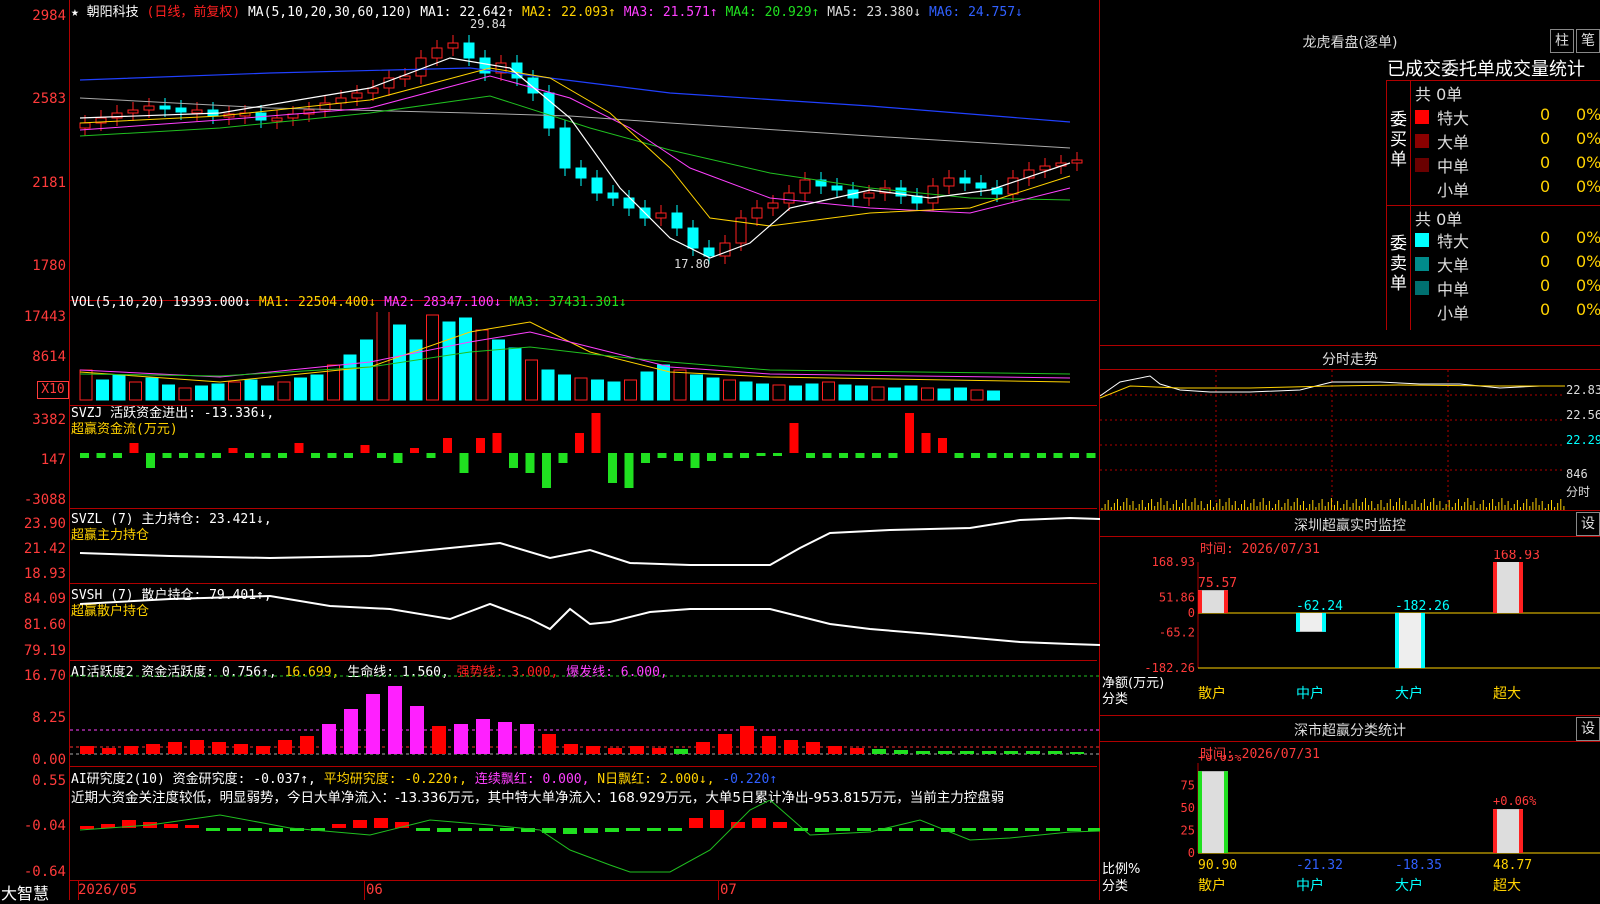 The height and width of the screenshot is (904, 1600). Describe the element at coordinates (1310, 693) in the screenshot. I see `monitor-category-label: 中户` at that location.